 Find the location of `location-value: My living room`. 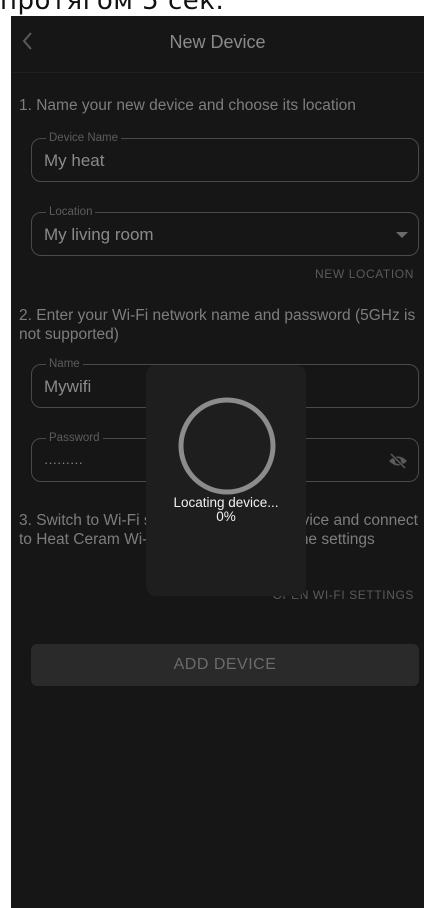

location-value: My living room is located at coordinates (99, 234).